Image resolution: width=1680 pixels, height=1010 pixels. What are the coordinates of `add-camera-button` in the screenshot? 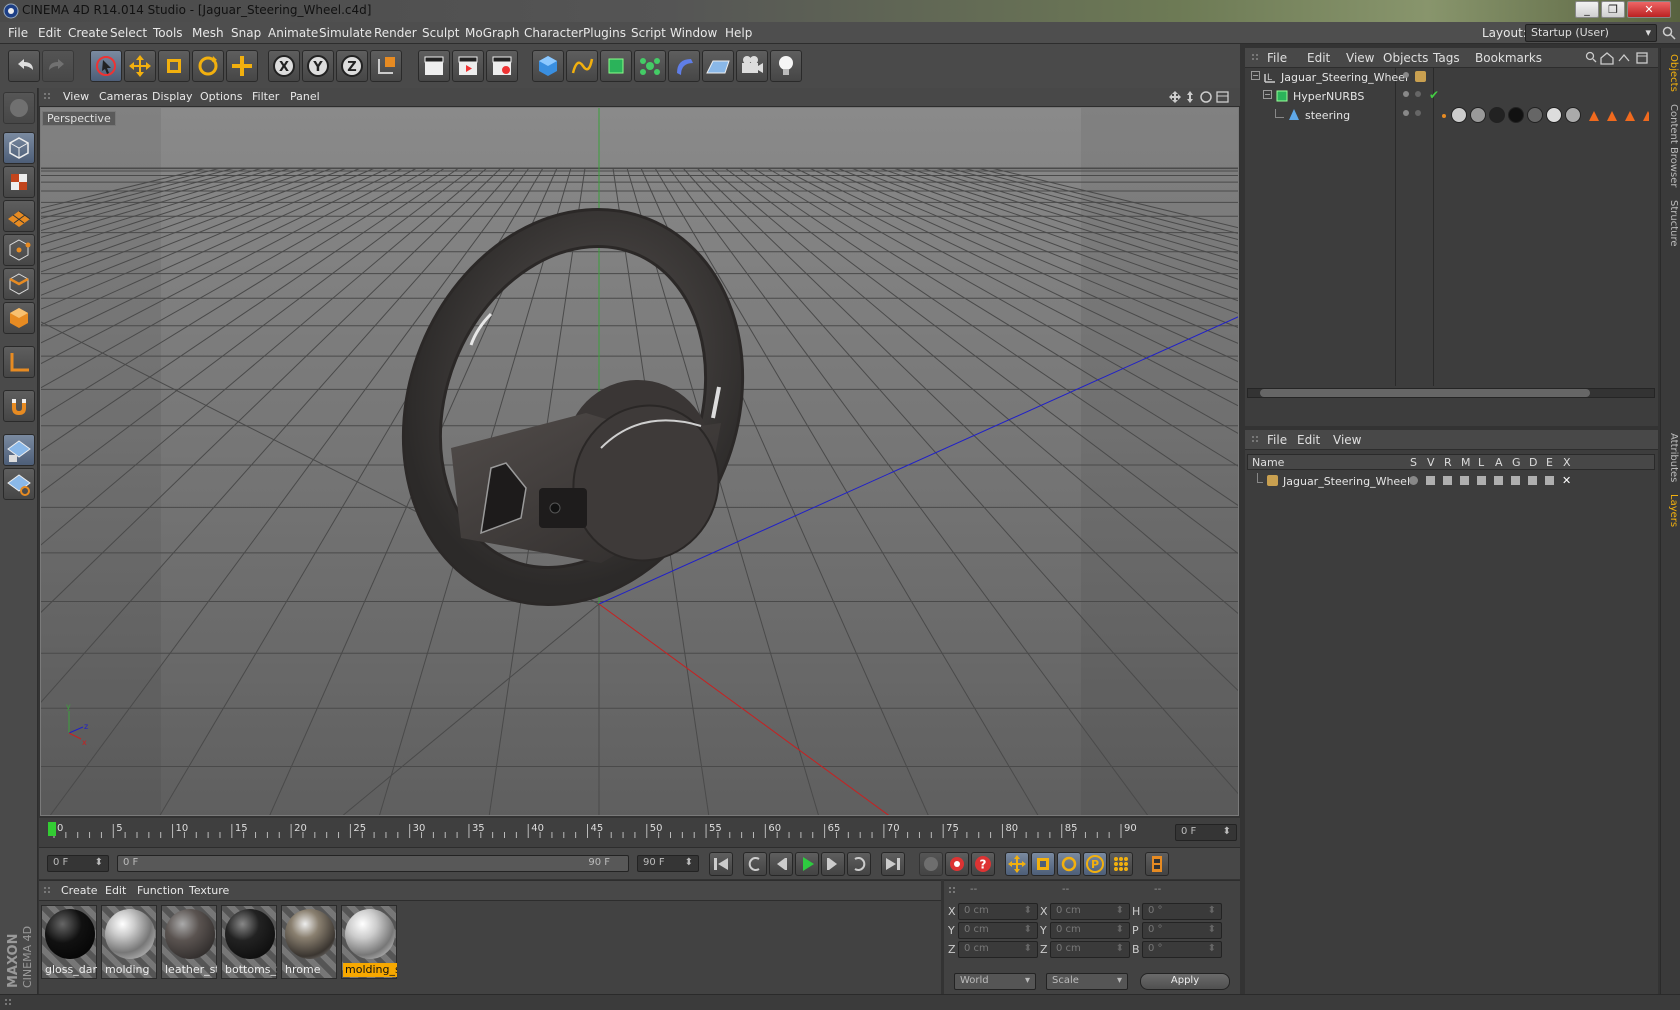 It's located at (752, 66).